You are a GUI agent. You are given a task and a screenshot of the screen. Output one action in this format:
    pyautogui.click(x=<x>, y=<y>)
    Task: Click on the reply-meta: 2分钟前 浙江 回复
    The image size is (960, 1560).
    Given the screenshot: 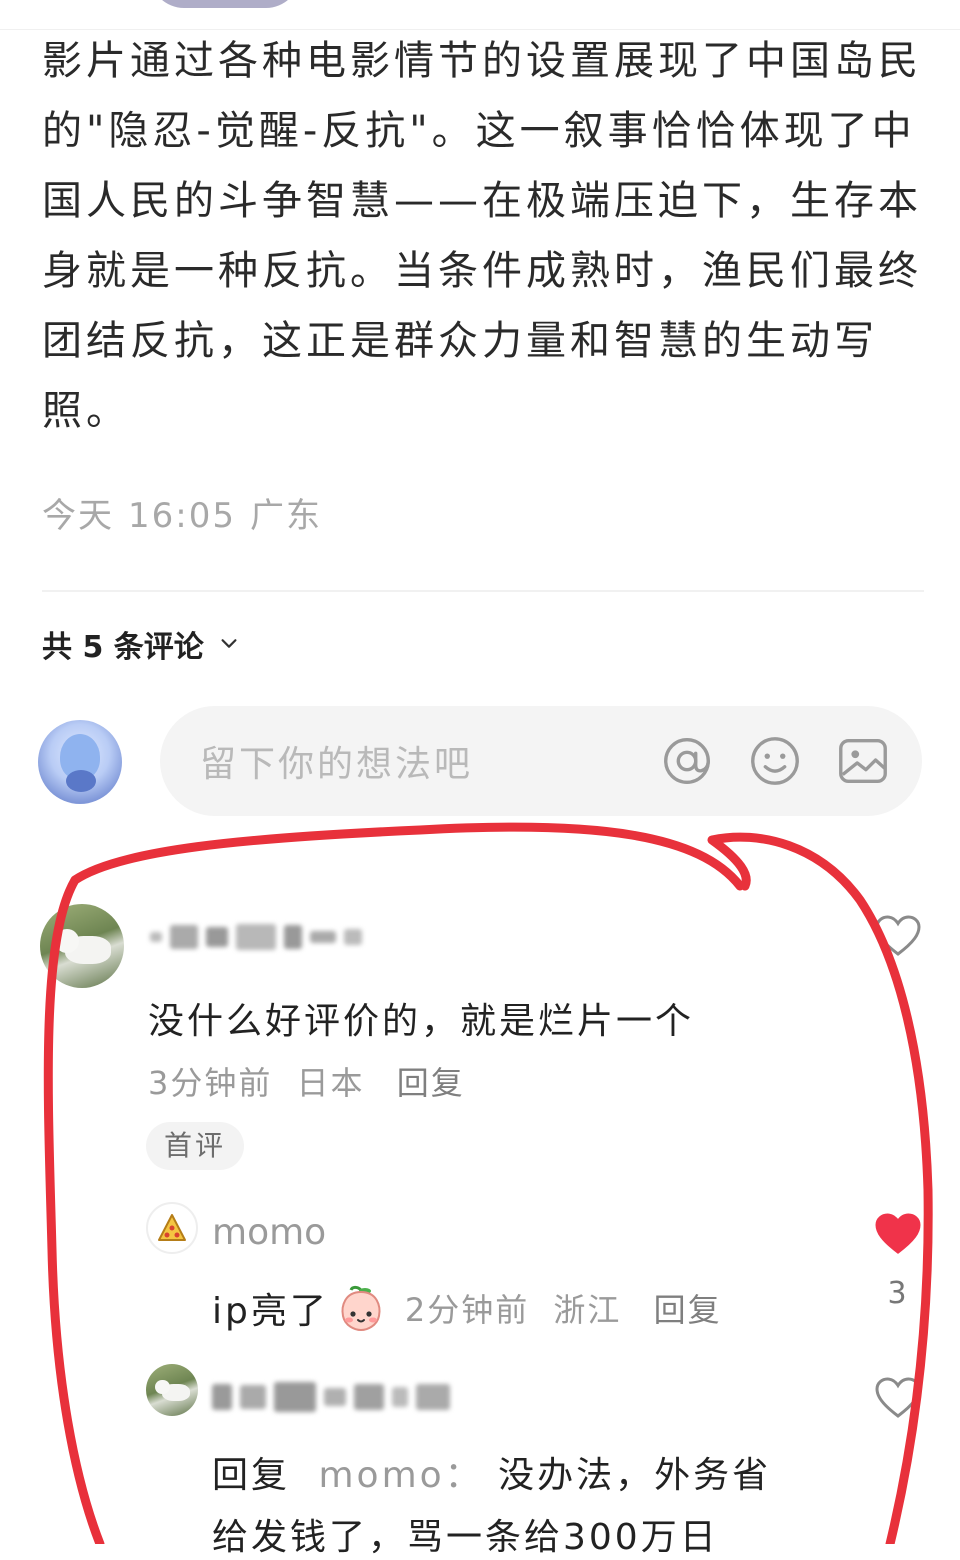 What is the action you would take?
    pyautogui.click(x=563, y=1308)
    